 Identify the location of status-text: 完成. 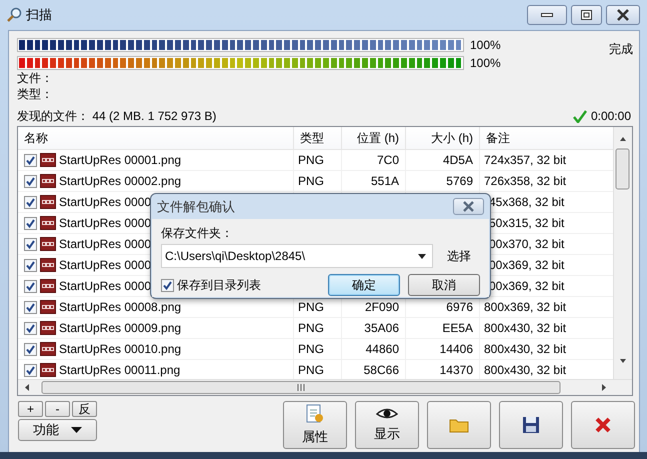
(621, 49).